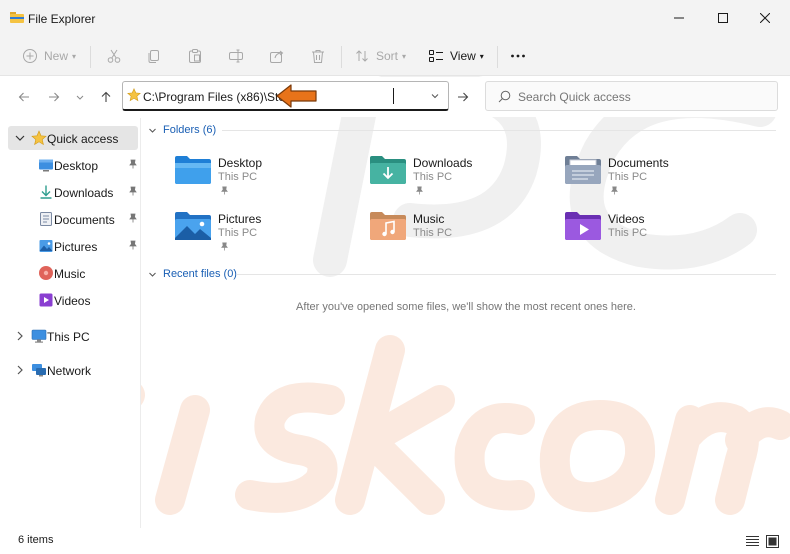 The image size is (790, 554). I want to click on document-icon, so click(46, 219).